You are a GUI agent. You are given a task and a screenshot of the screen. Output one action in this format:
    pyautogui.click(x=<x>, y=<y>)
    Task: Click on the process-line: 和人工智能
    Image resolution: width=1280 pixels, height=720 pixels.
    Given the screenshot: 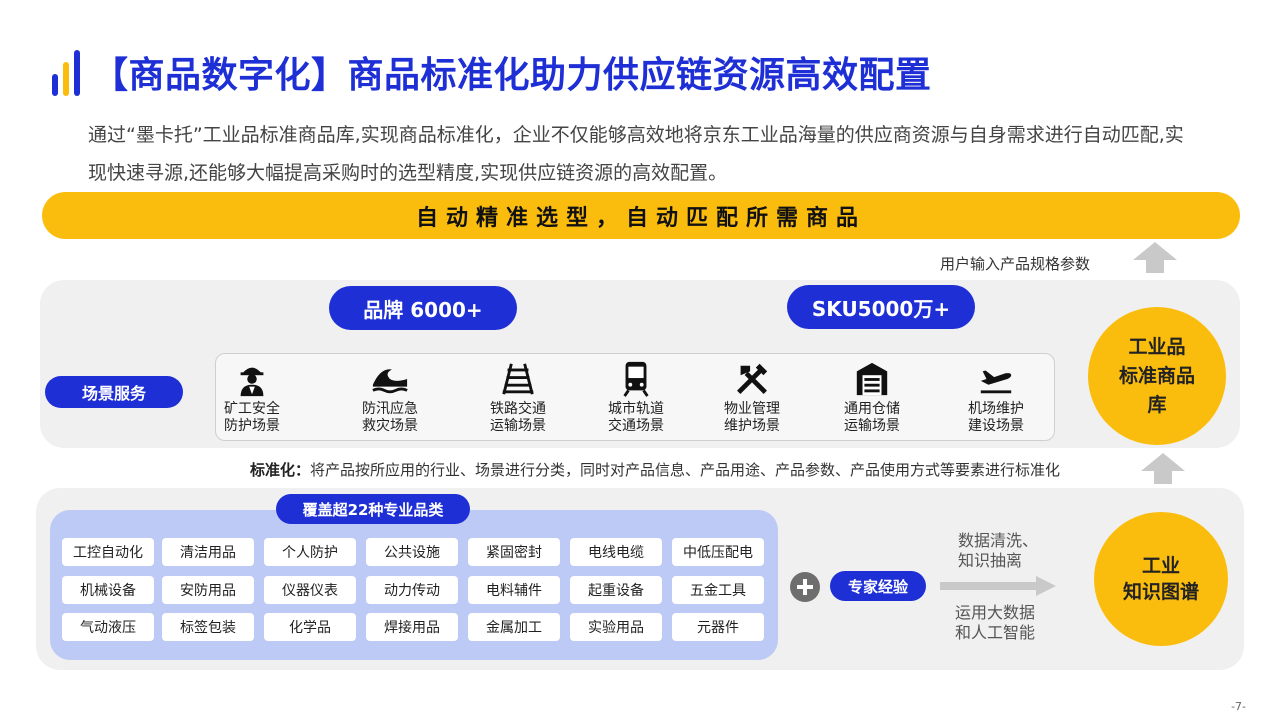 What is the action you would take?
    pyautogui.click(x=995, y=632)
    